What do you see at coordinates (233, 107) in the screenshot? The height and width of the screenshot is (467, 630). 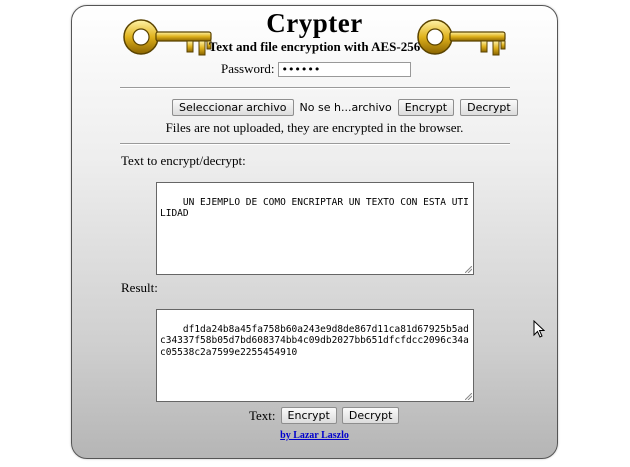 I see `select-file-button: Seleccionar archivo` at bounding box center [233, 107].